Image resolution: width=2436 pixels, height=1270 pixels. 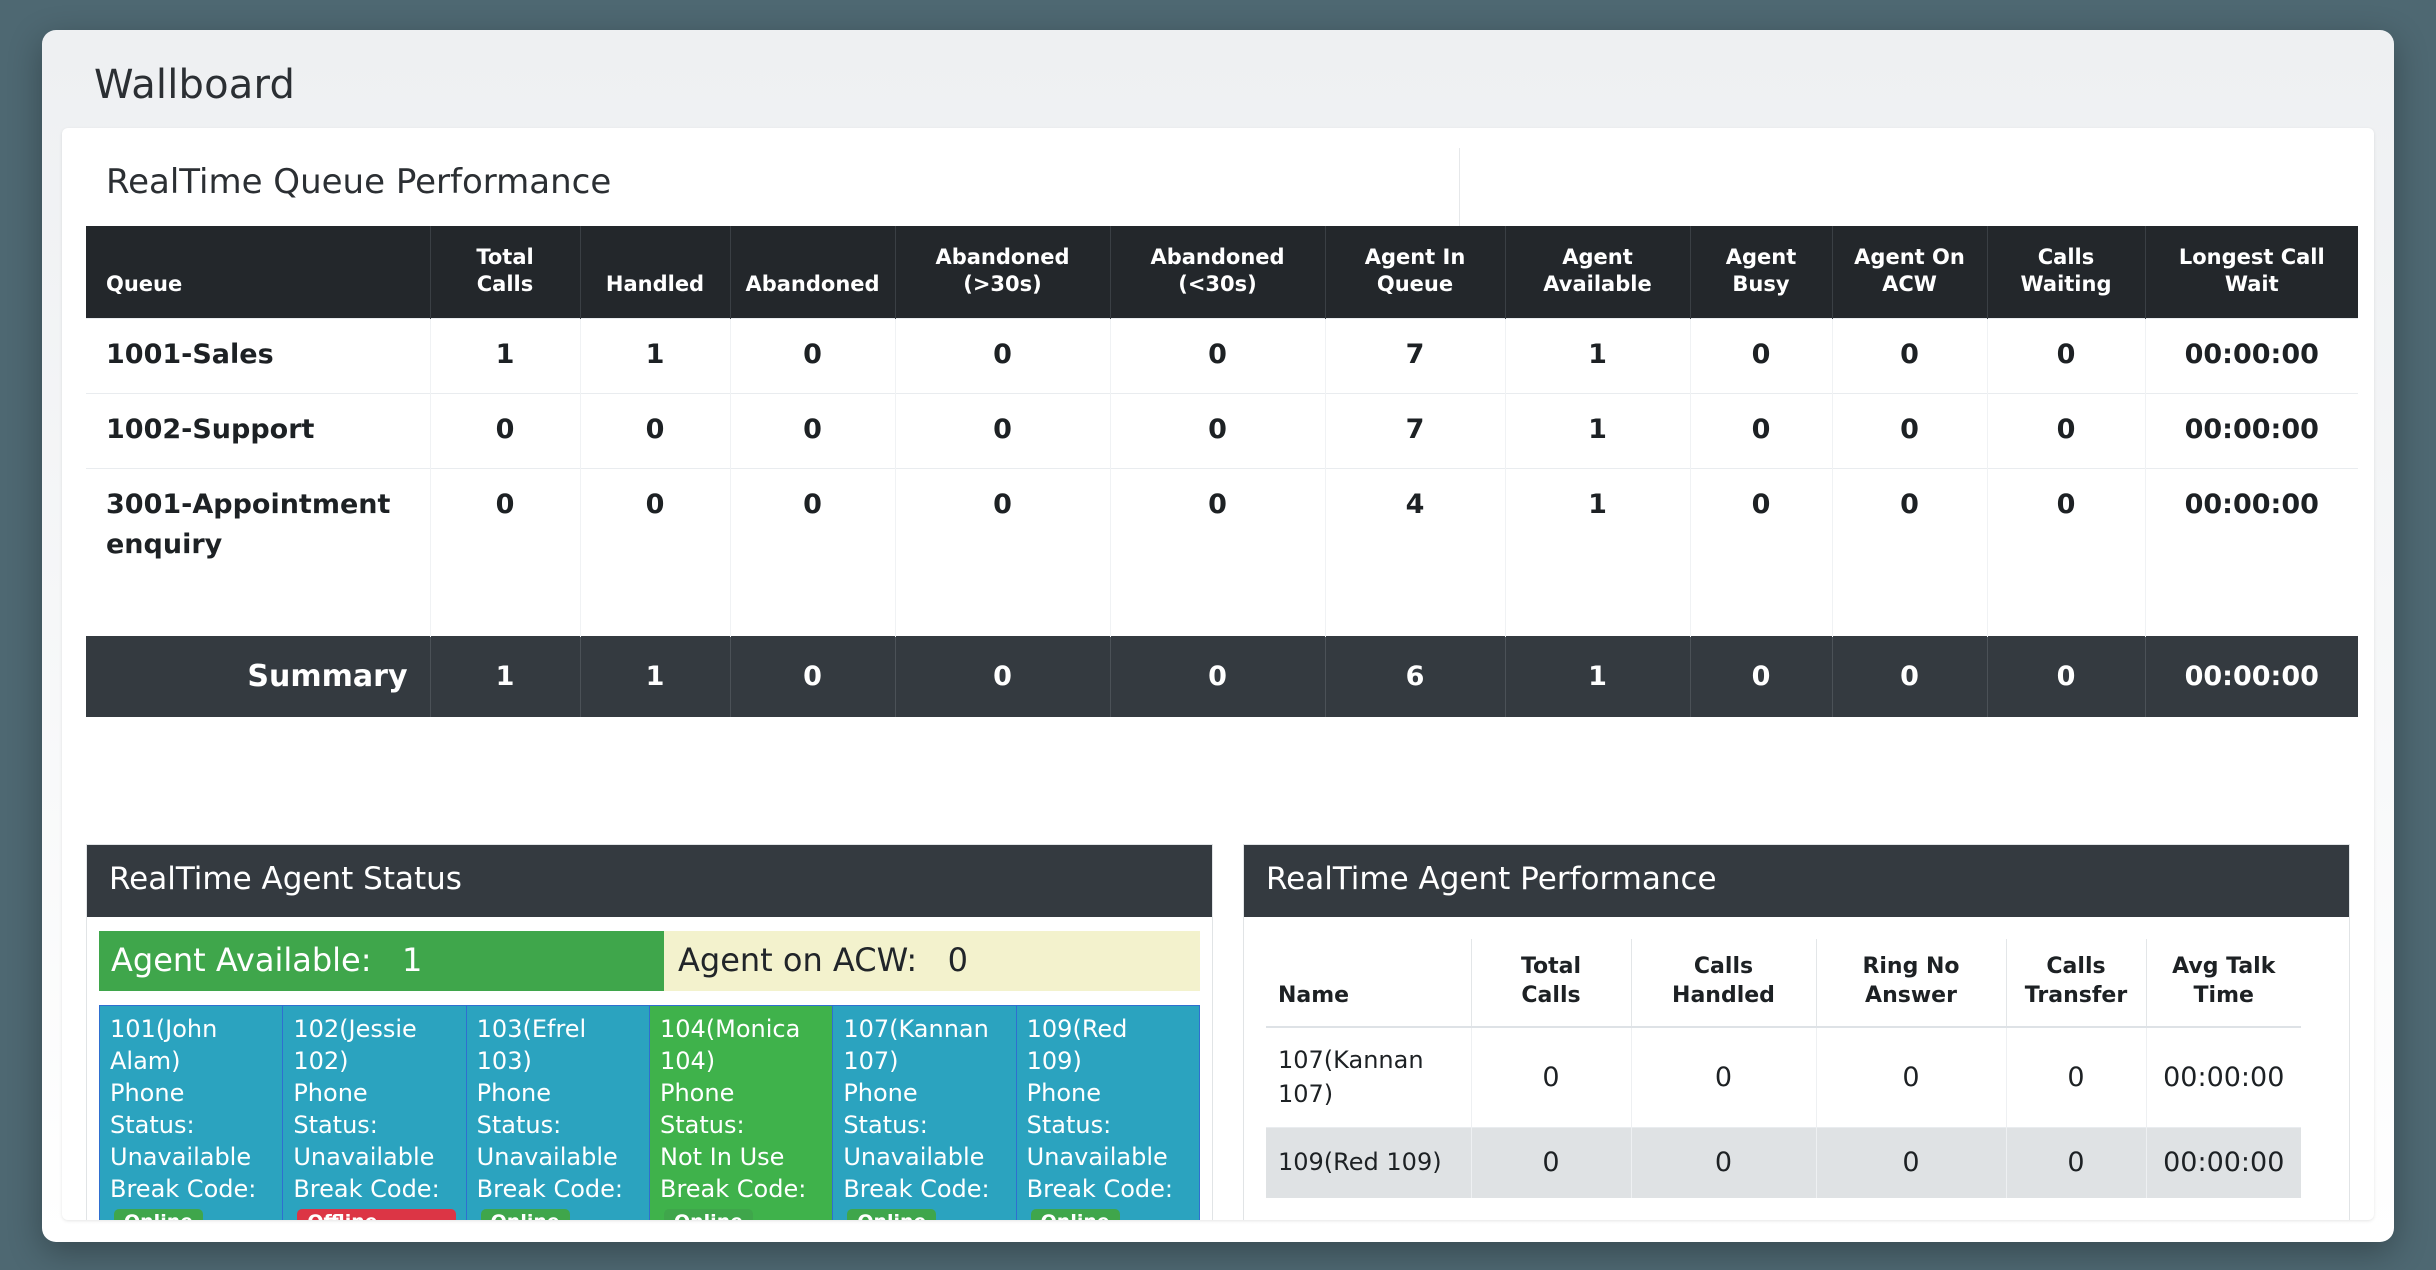 I want to click on col-header-agent-on-acw-line1: Agent On, so click(x=1909, y=257).